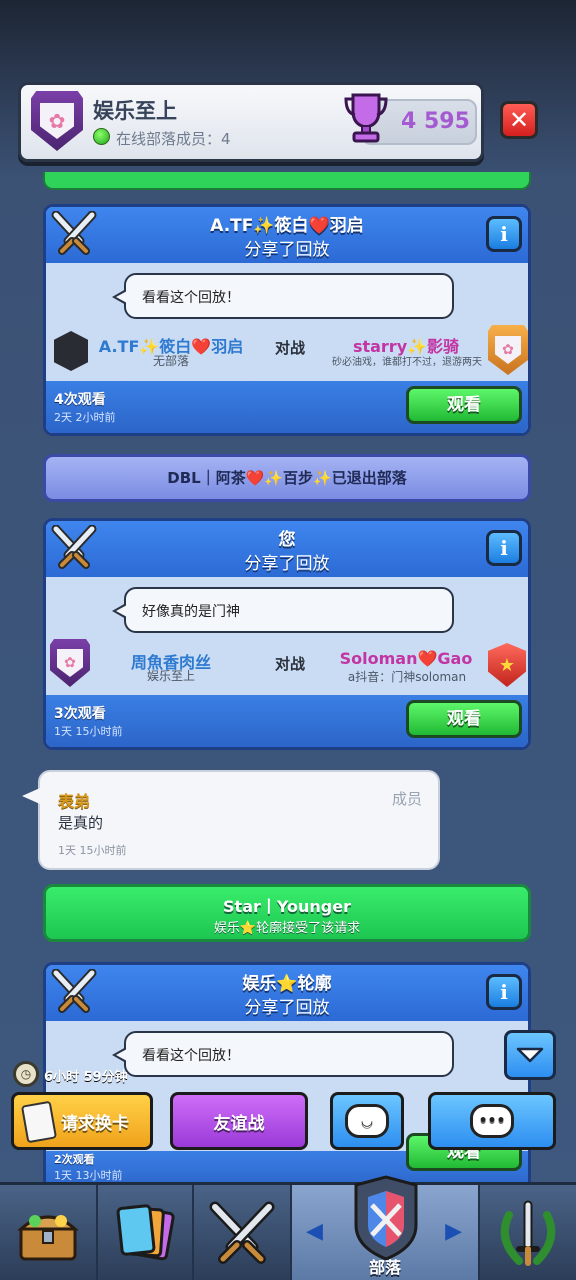  I want to click on emote-icon: ◡, so click(367, 1121).